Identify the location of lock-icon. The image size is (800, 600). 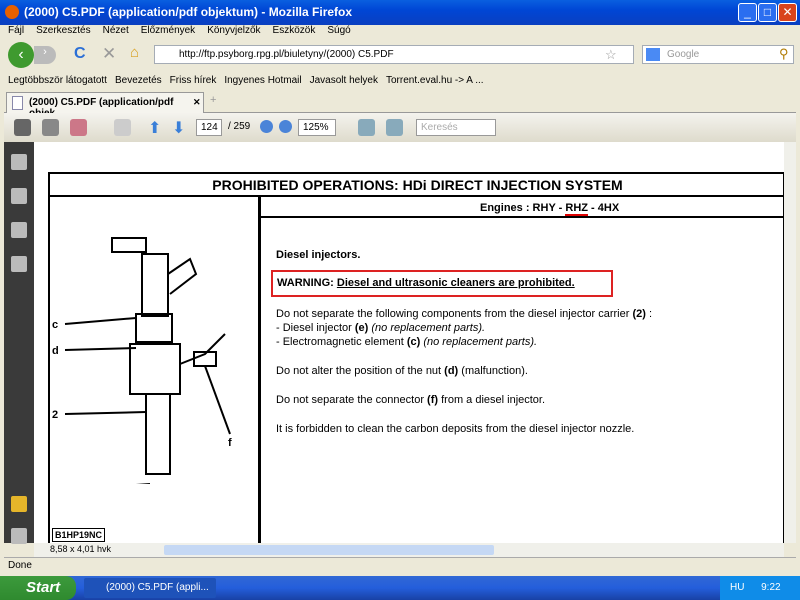
(19, 162).